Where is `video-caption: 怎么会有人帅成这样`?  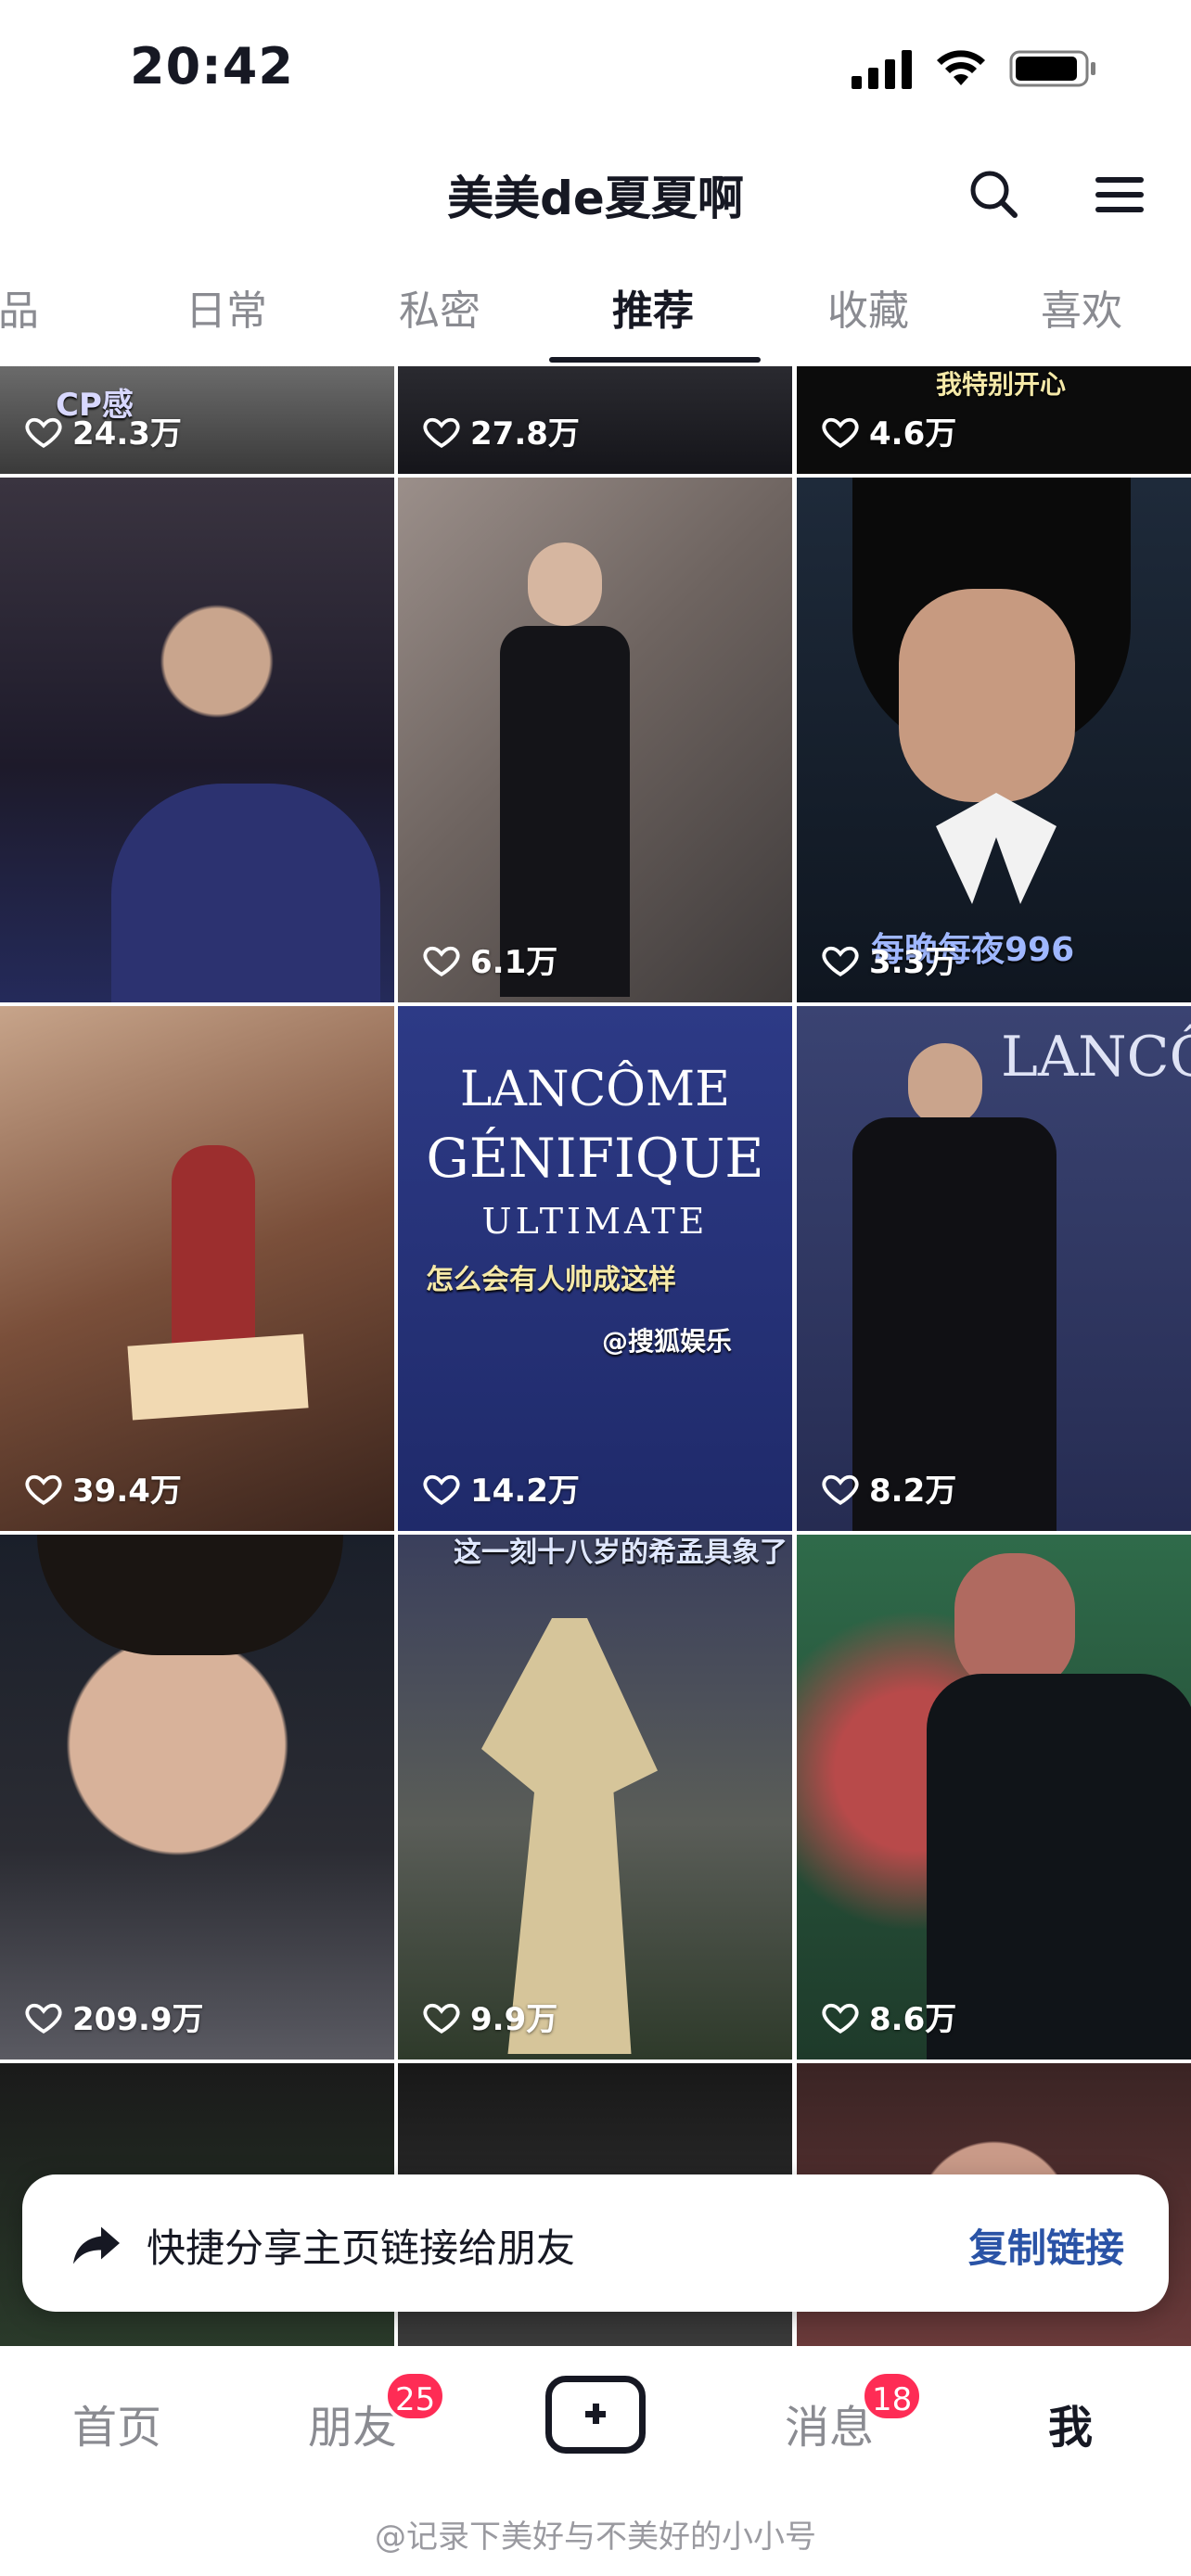 video-caption: 怎么会有人帅成这样 is located at coordinates (551, 1280).